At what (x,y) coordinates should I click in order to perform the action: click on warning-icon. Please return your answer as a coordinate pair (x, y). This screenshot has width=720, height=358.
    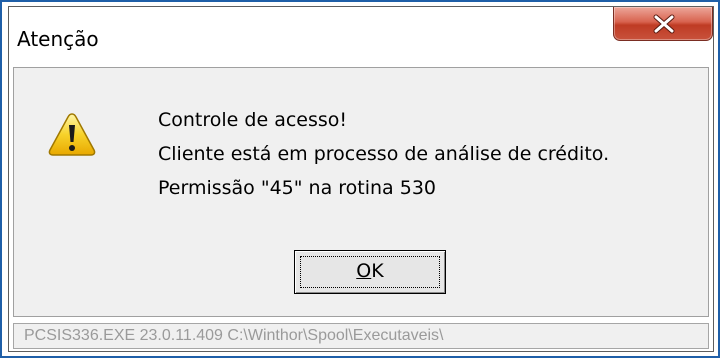
    Looking at the image, I should click on (72, 134).